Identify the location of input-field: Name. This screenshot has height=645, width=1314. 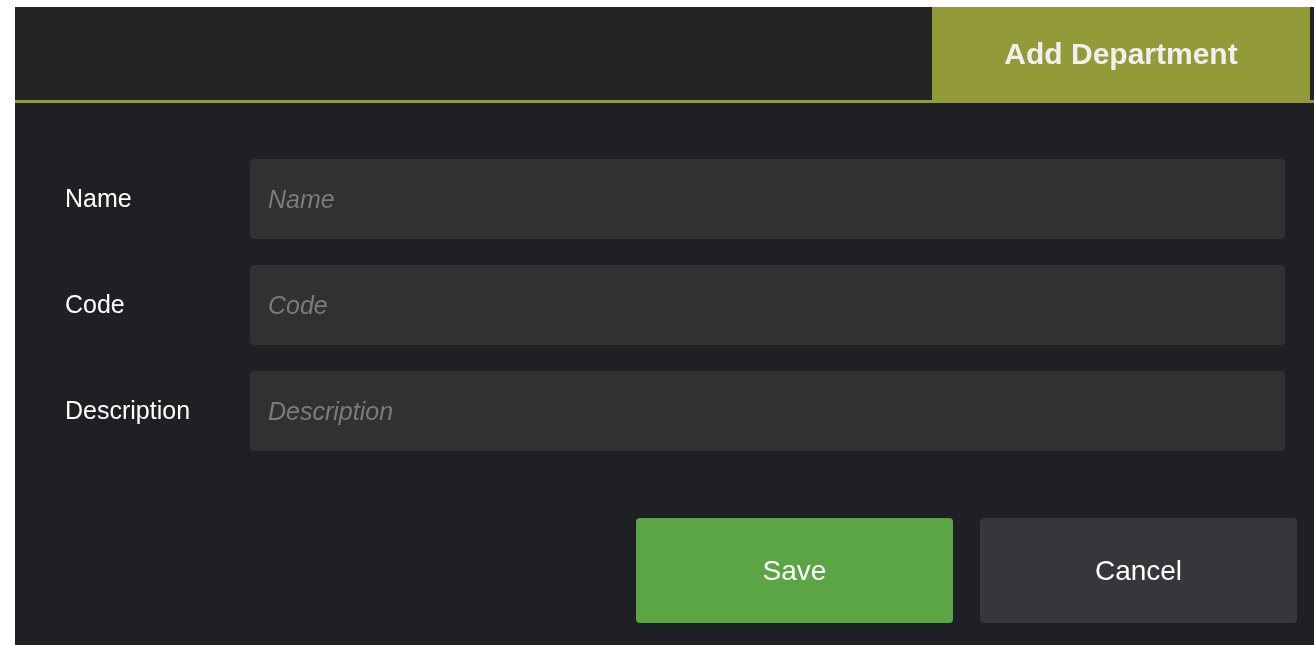
(767, 199).